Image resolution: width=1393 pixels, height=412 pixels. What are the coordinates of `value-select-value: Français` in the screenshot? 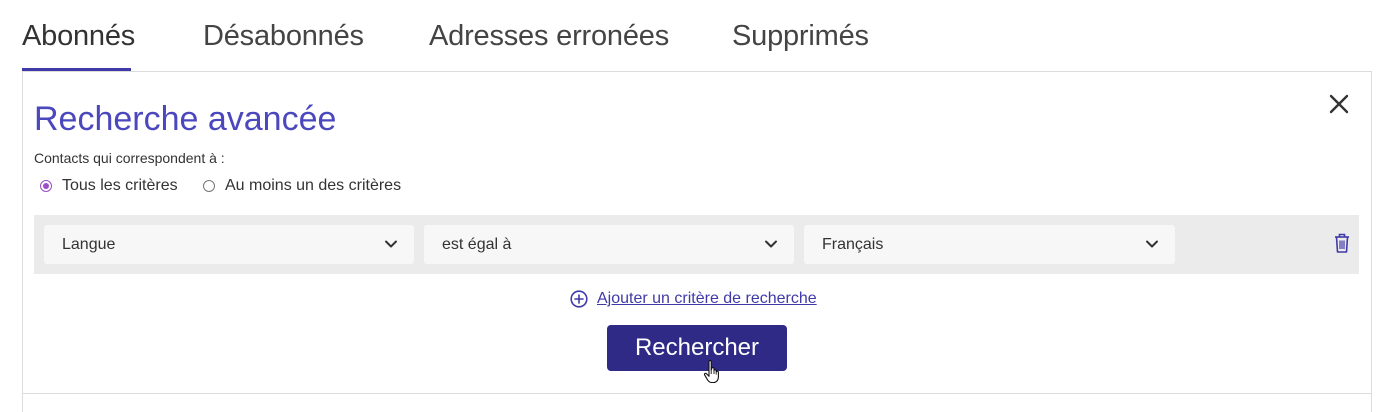 It's located at (853, 244).